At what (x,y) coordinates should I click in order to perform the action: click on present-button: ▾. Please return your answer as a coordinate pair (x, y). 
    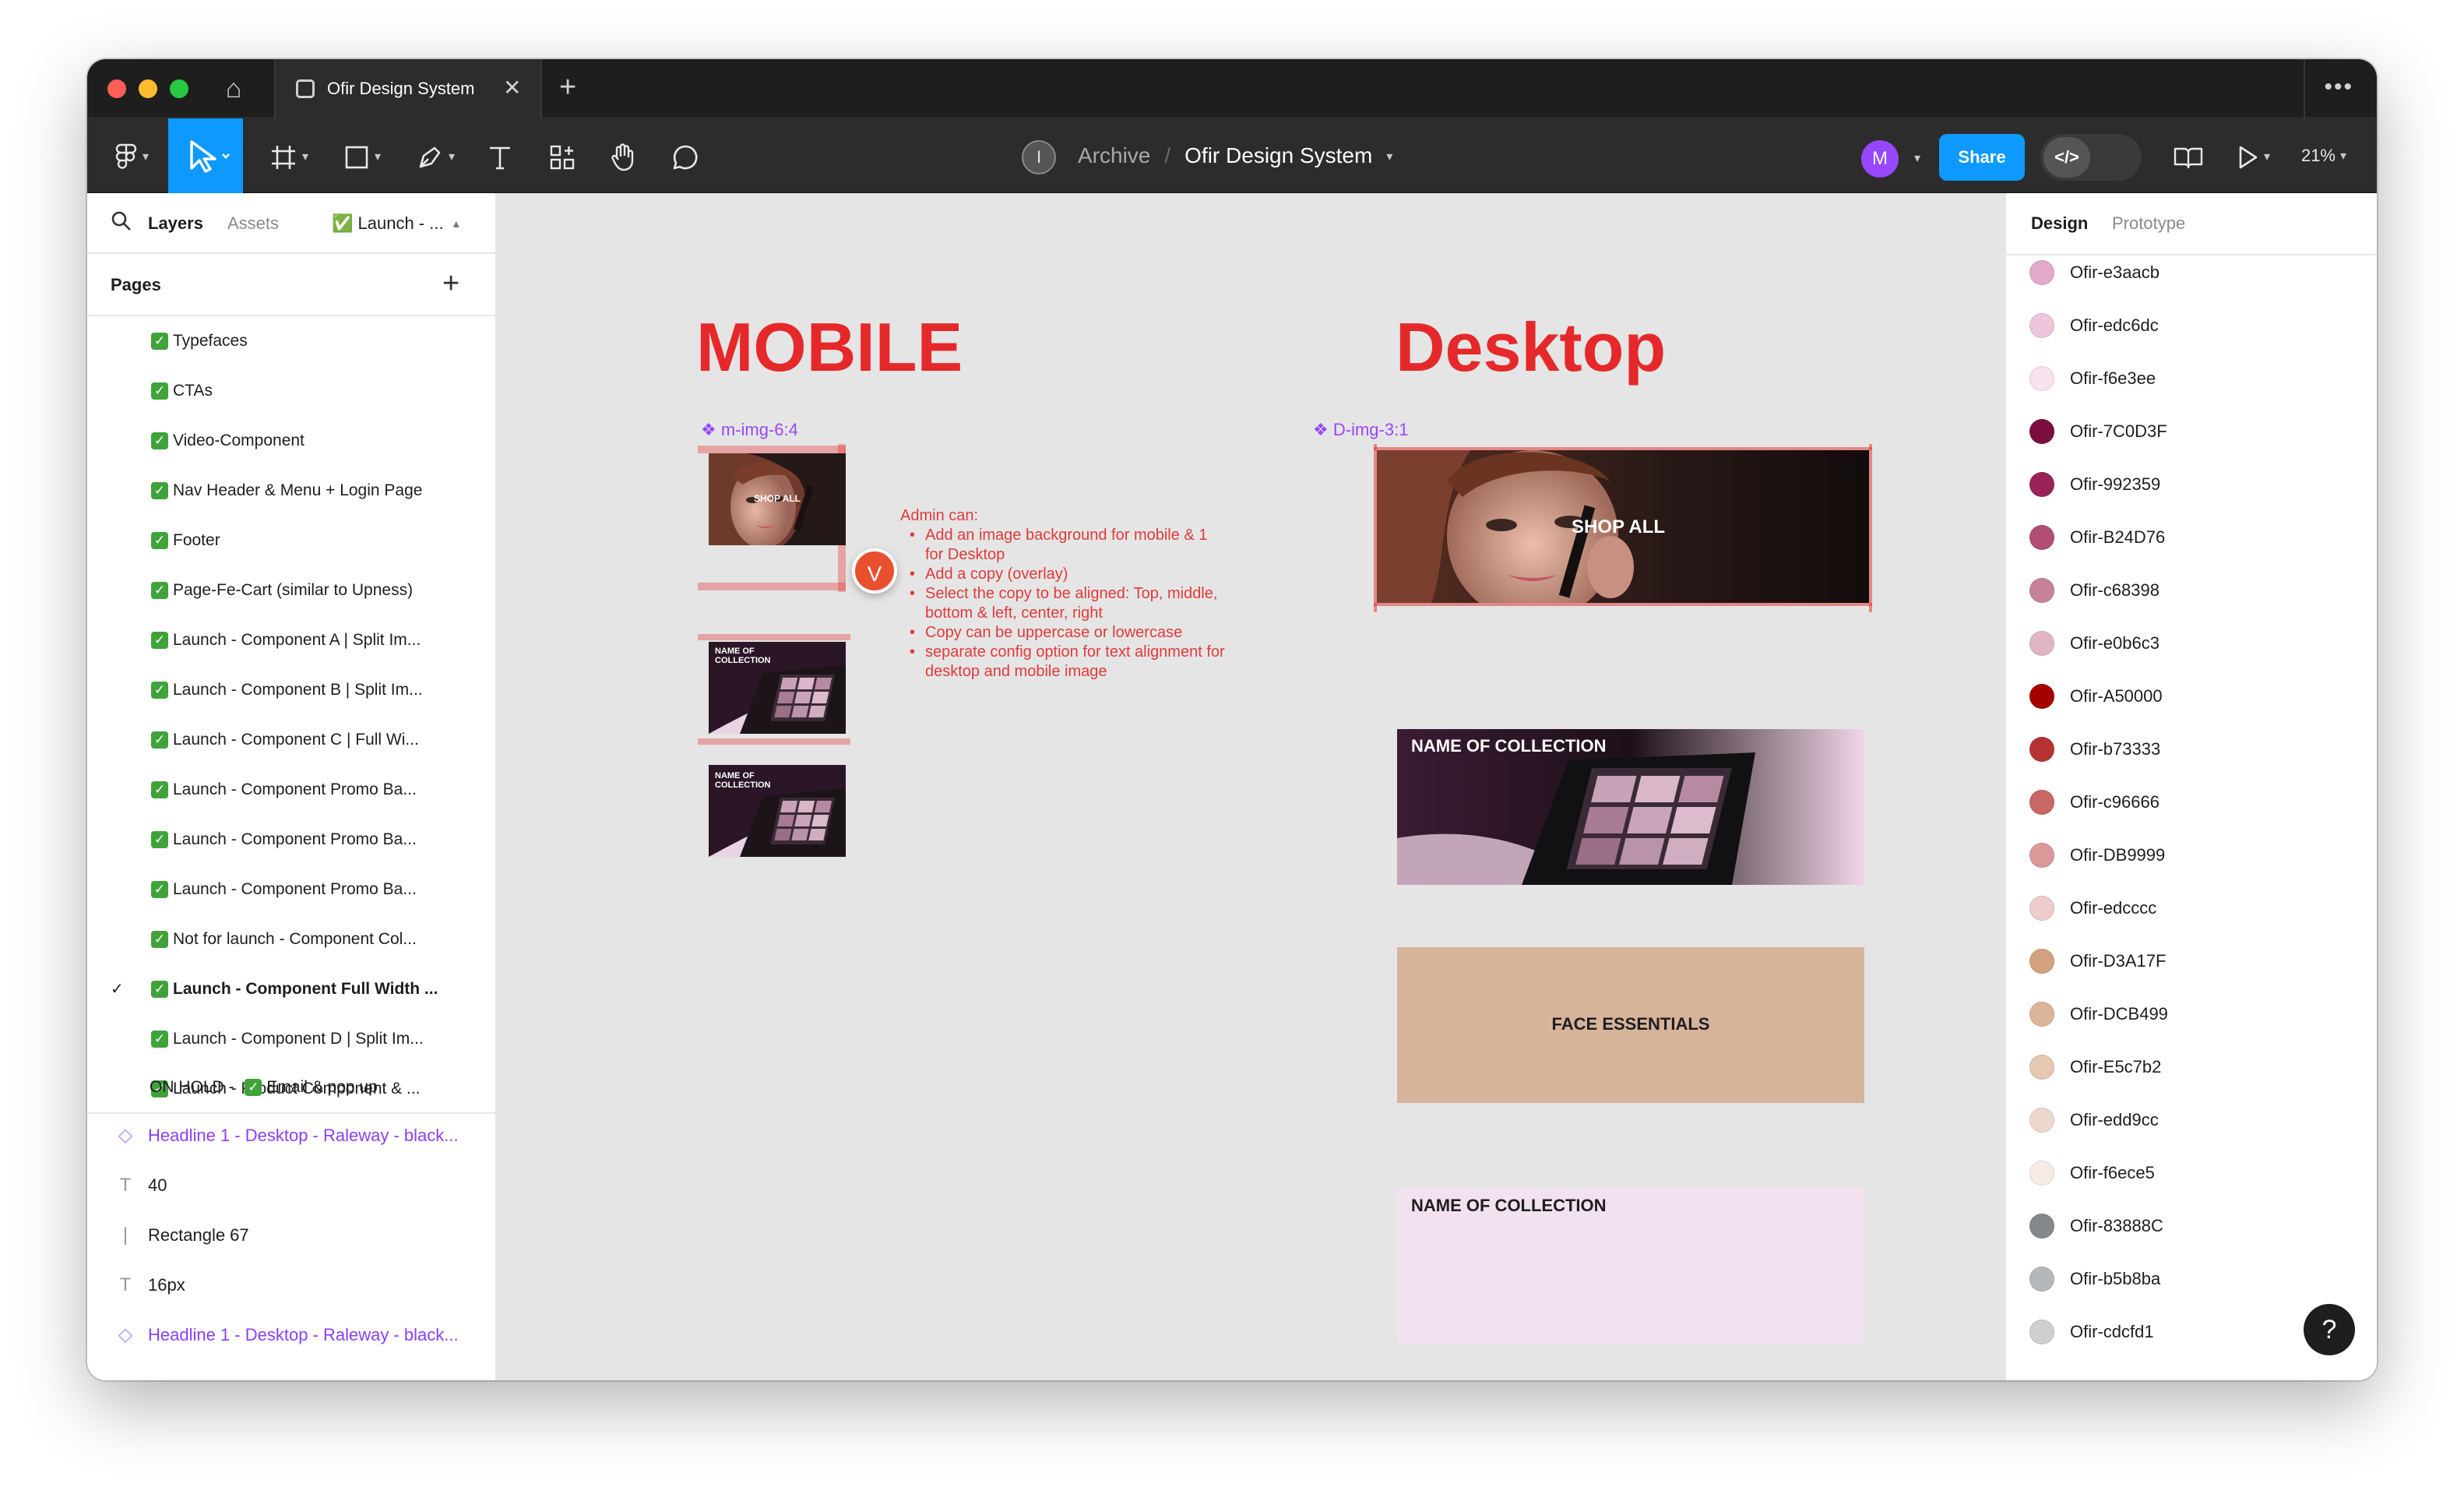
    Looking at the image, I should click on (2253, 156).